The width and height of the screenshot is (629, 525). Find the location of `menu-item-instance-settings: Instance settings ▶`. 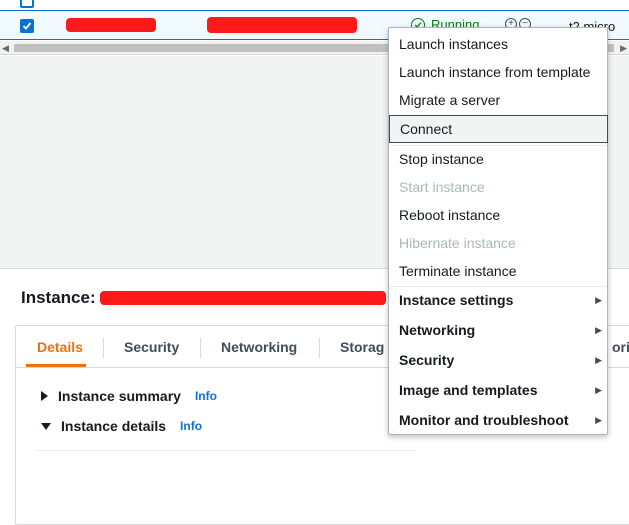

menu-item-instance-settings: Instance settings ▶ is located at coordinates (498, 300).